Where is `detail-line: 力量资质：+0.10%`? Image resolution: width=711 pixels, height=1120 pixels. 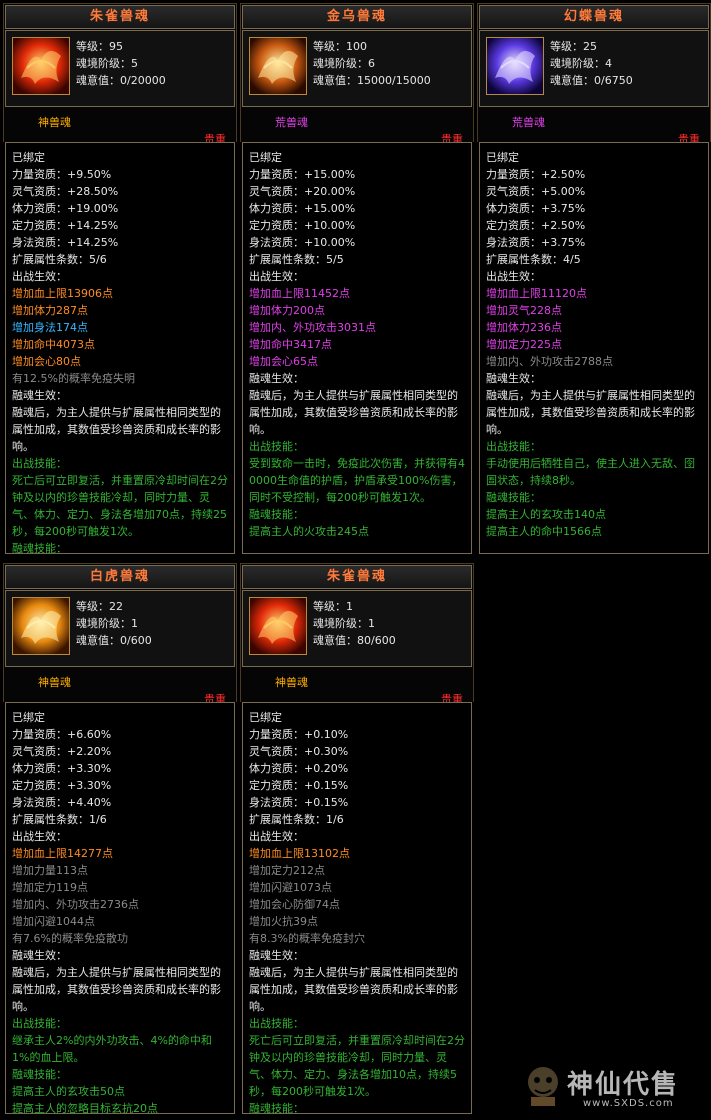
detail-line: 力量资质：+0.10% is located at coordinates (299, 734).